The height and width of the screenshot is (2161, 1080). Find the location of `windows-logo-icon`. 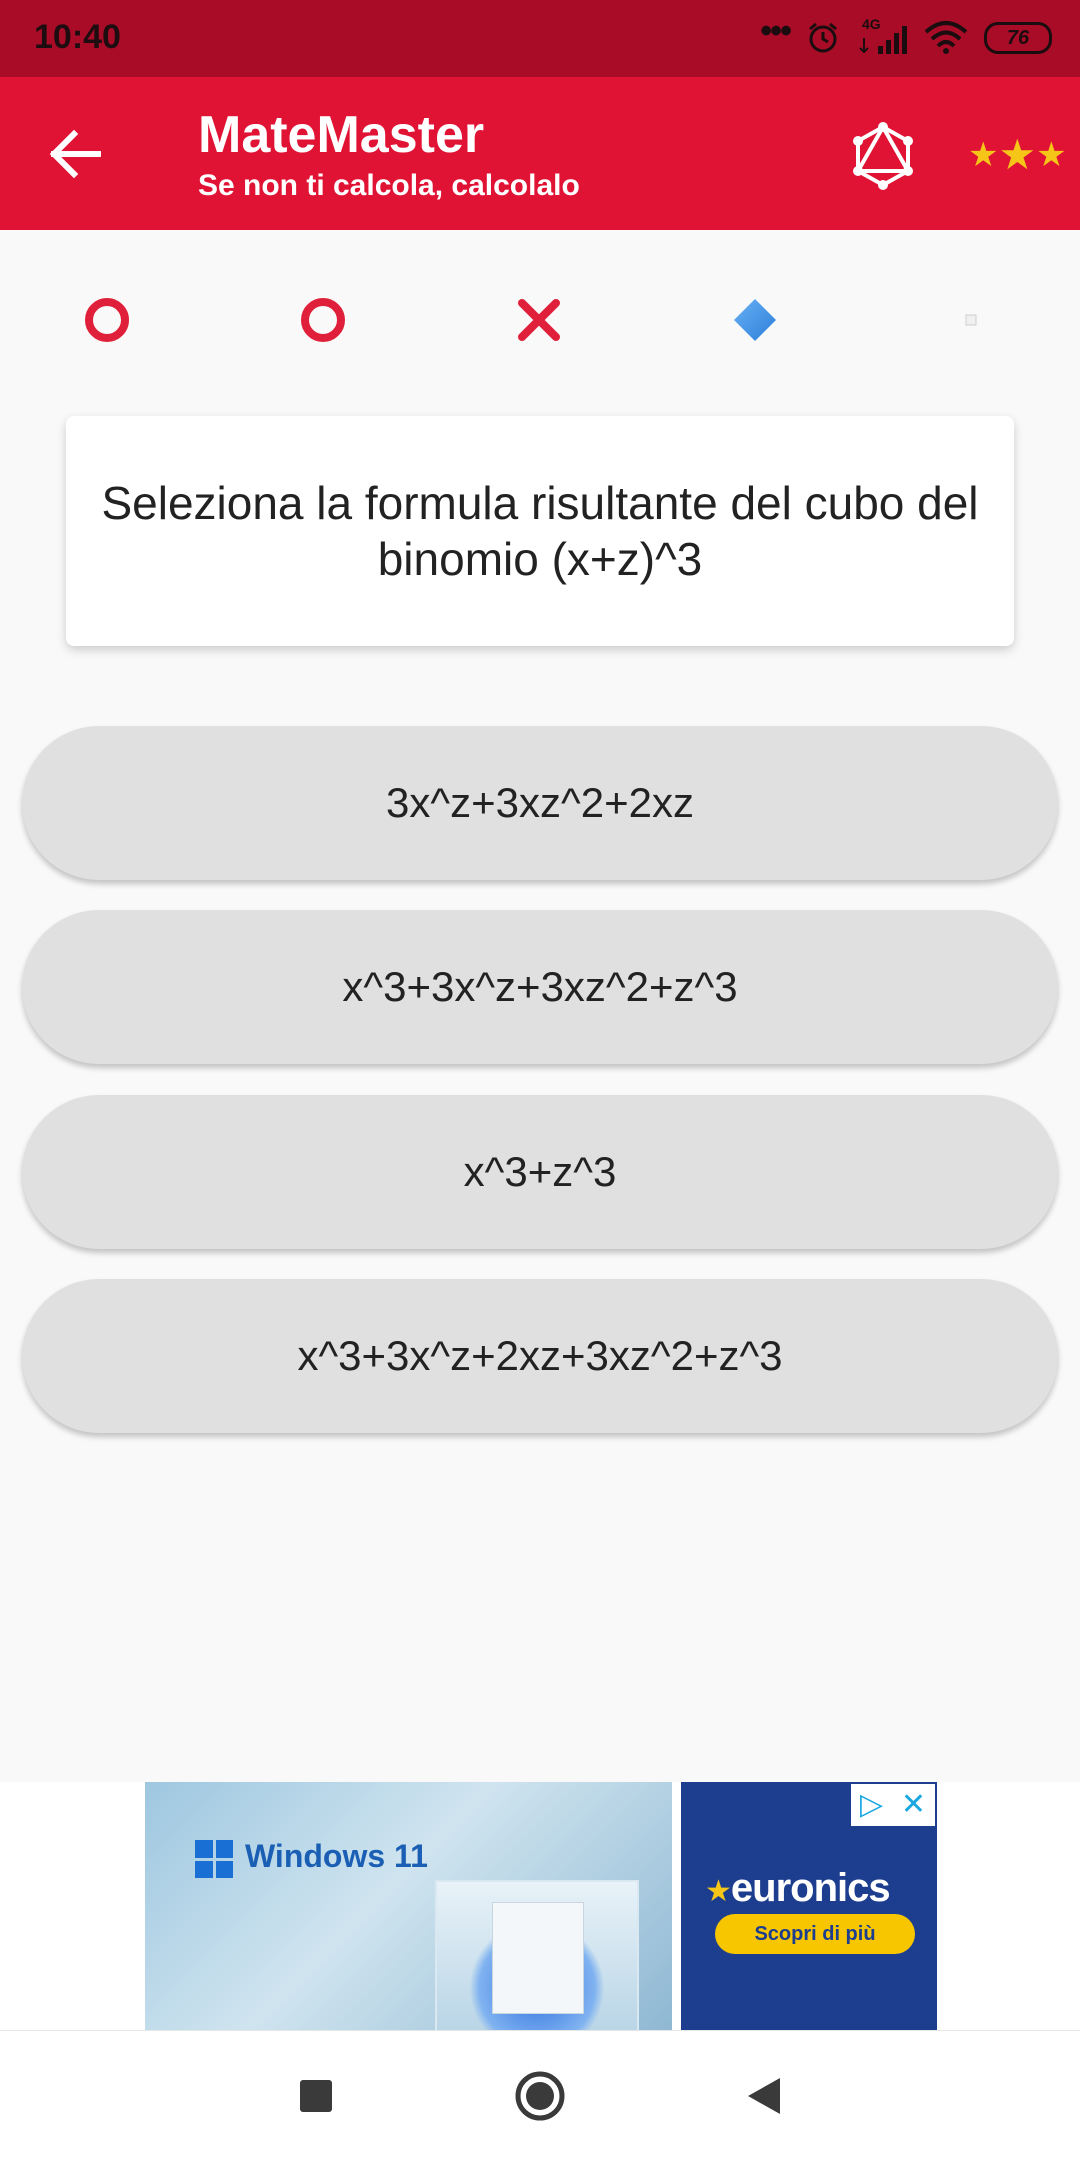

windows-logo-icon is located at coordinates (214, 1859).